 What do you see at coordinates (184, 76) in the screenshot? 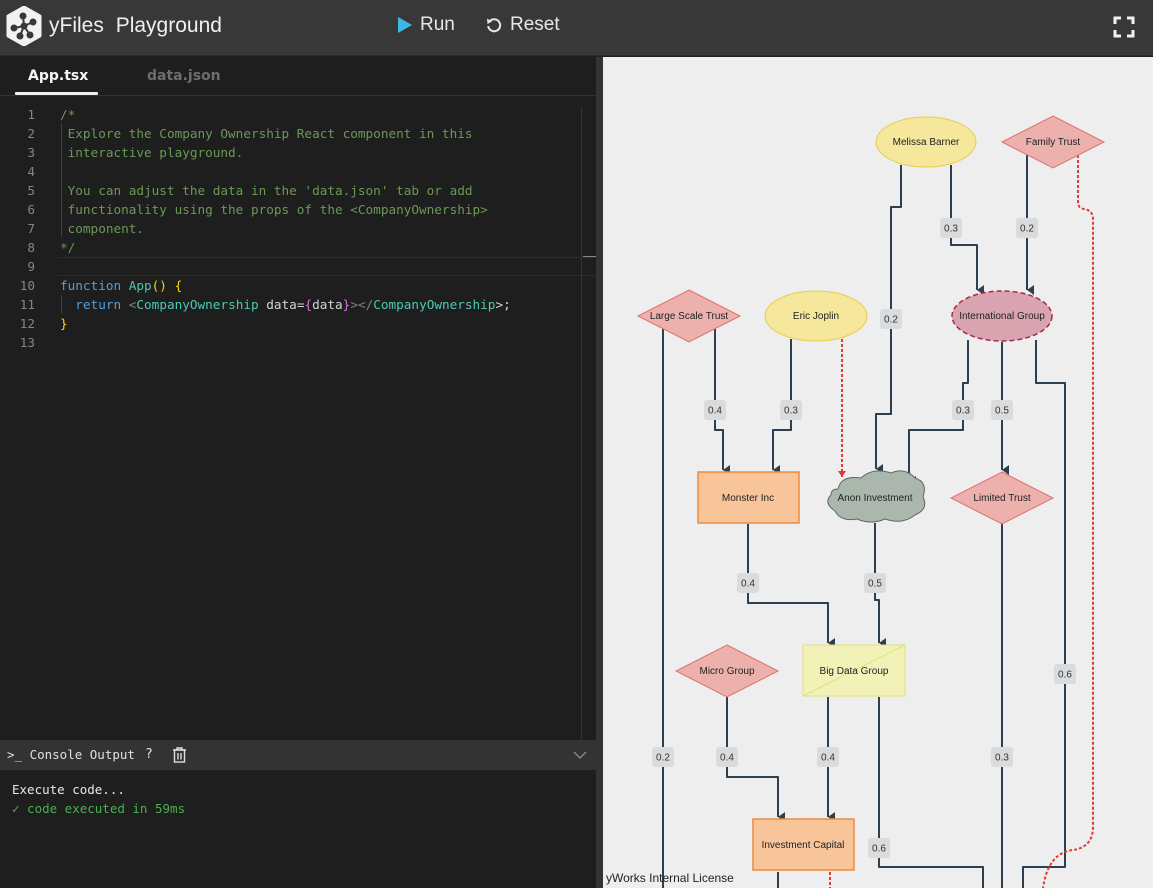
I see `tab-data-json: data.json` at bounding box center [184, 76].